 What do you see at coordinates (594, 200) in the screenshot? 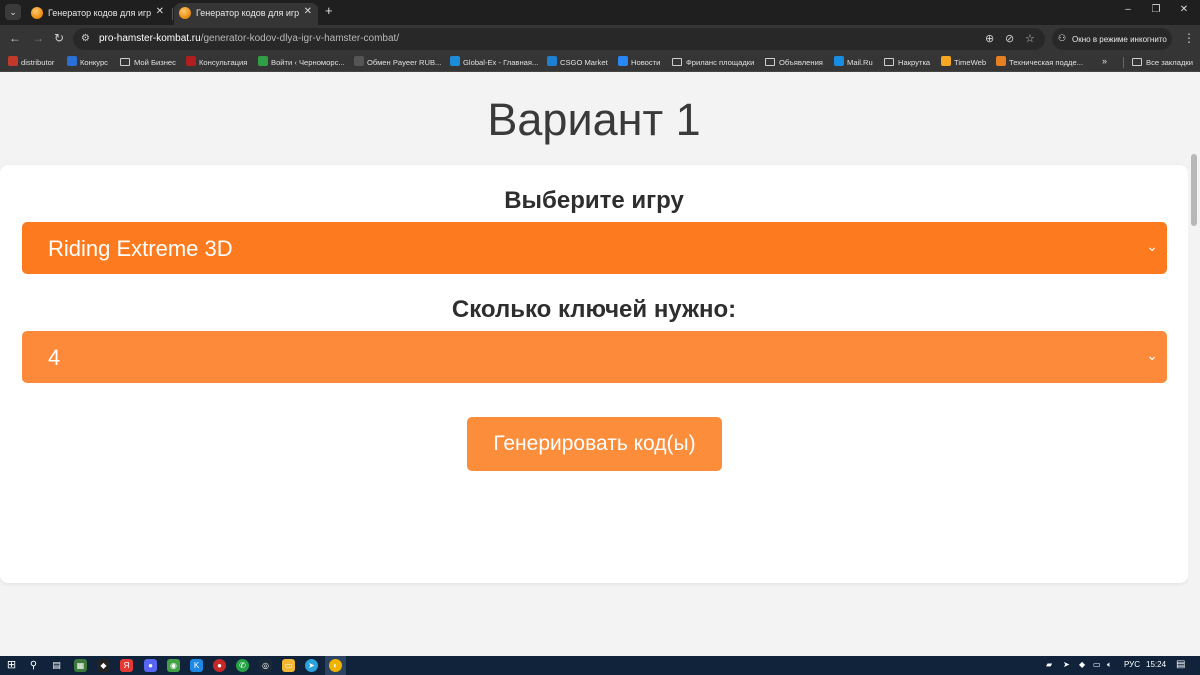
I see `game-select-label: Выберите игру` at bounding box center [594, 200].